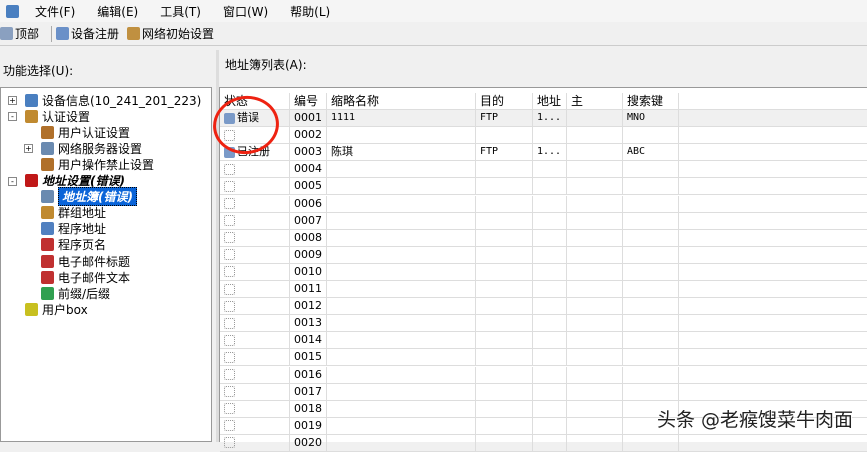  What do you see at coordinates (170, 33) in the screenshot?
I see `network-init-button: 网络初始设置` at bounding box center [170, 33].